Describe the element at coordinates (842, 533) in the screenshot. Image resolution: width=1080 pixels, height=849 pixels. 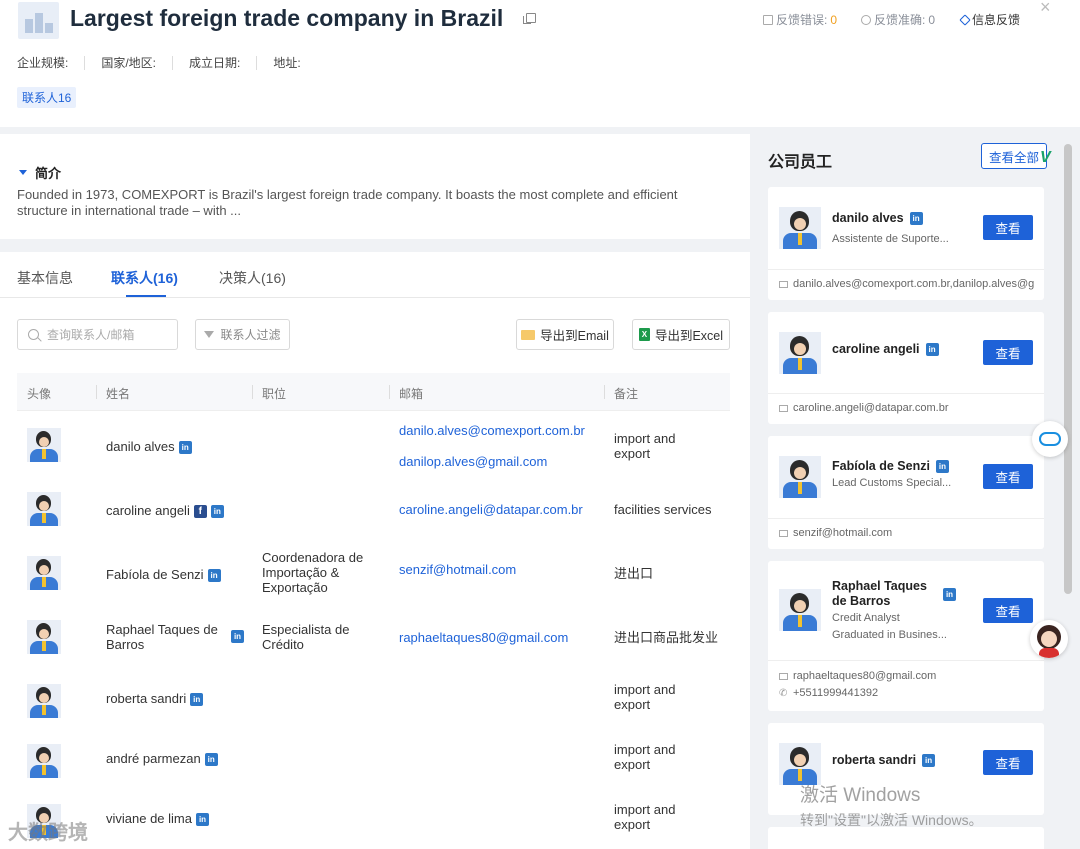
I see `employee-email: senzif@hotmail.com` at that location.